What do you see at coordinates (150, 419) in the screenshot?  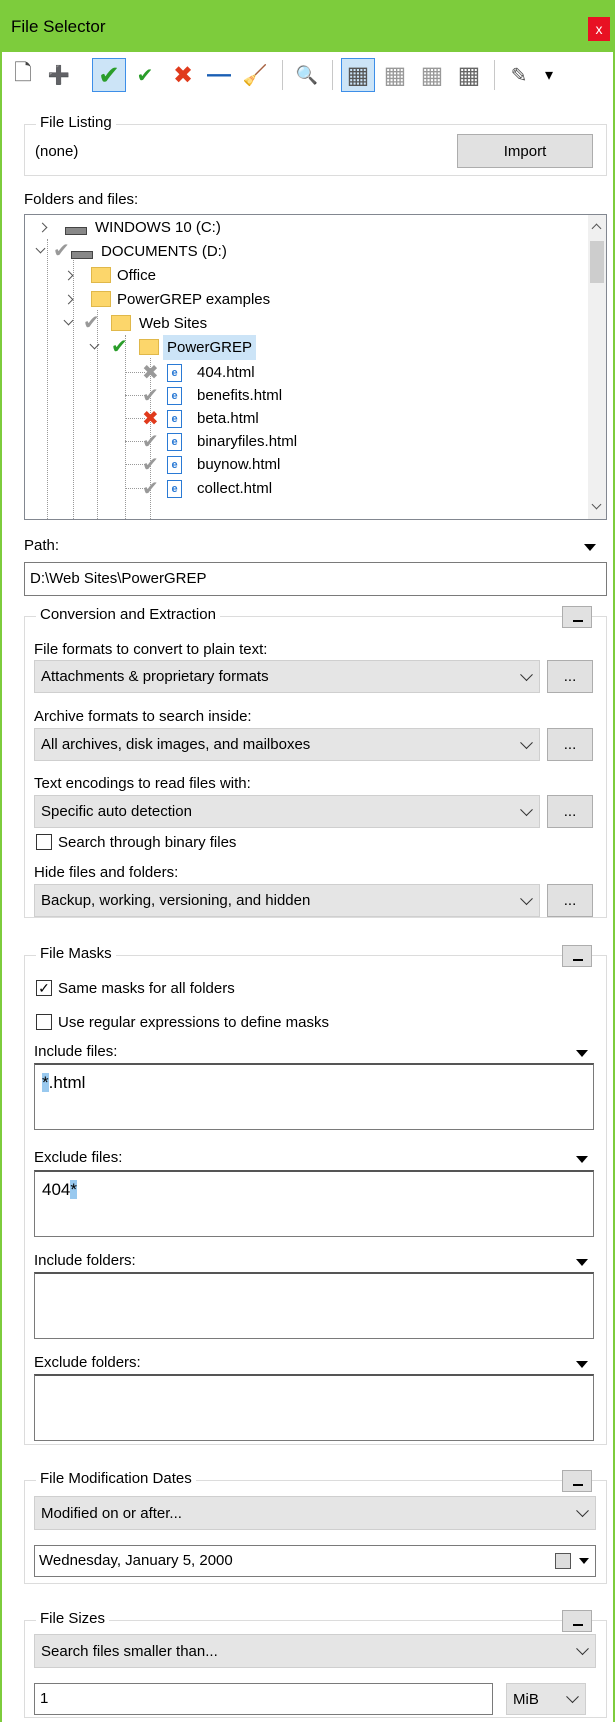 I see `cross-icon: ✖` at bounding box center [150, 419].